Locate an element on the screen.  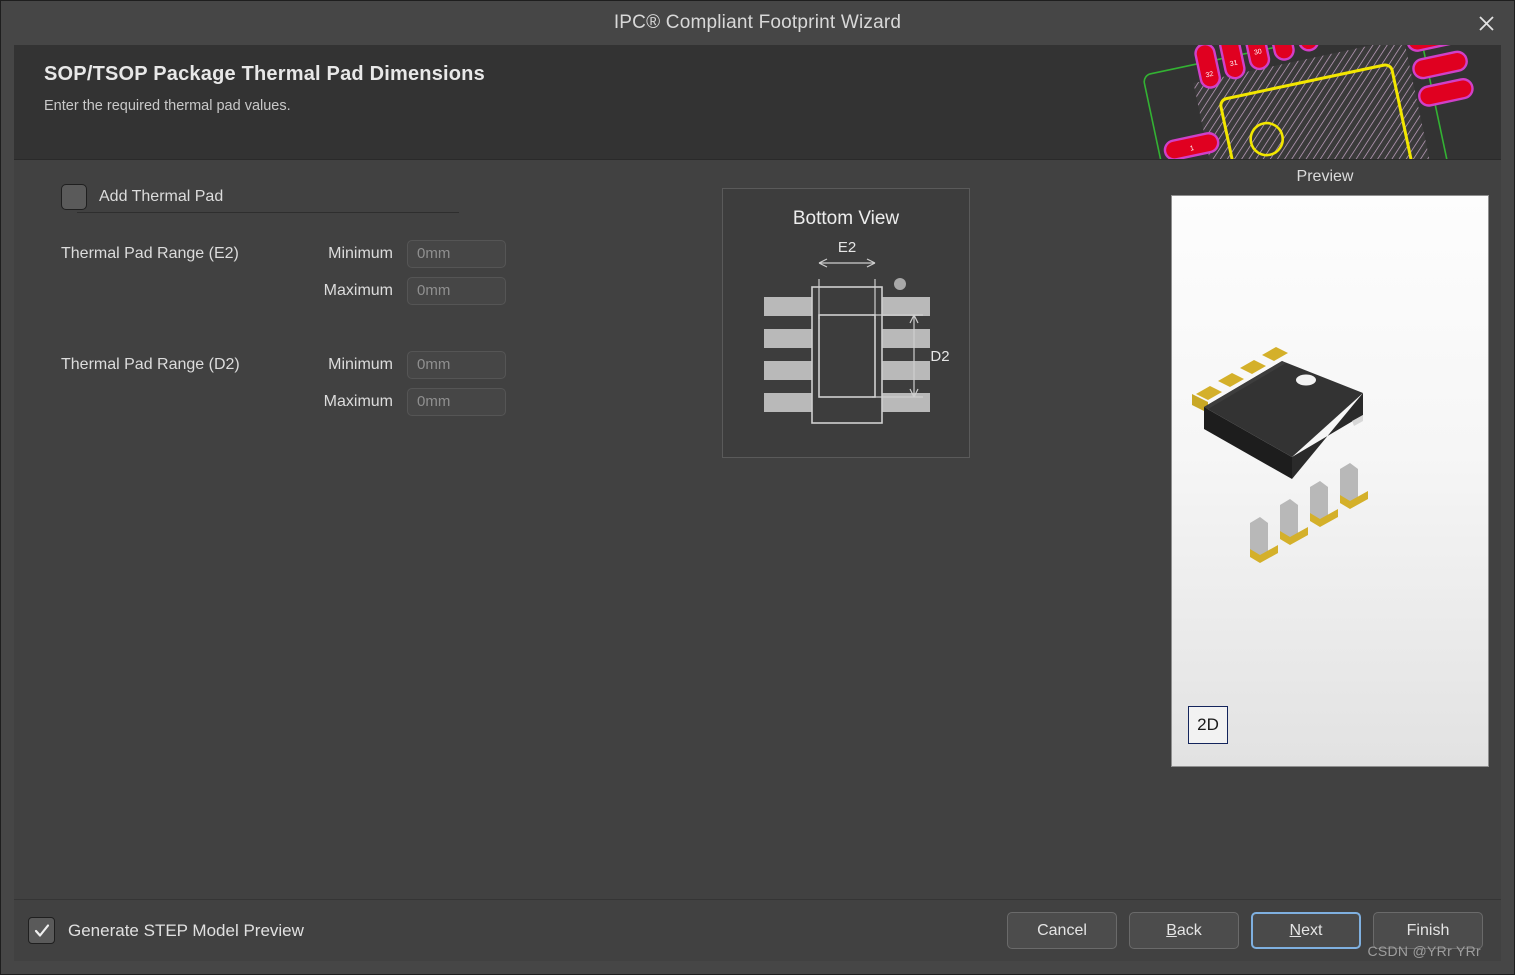
titlebar: IPC® Compliant Footprint Wizard is located at coordinates (757, 23).